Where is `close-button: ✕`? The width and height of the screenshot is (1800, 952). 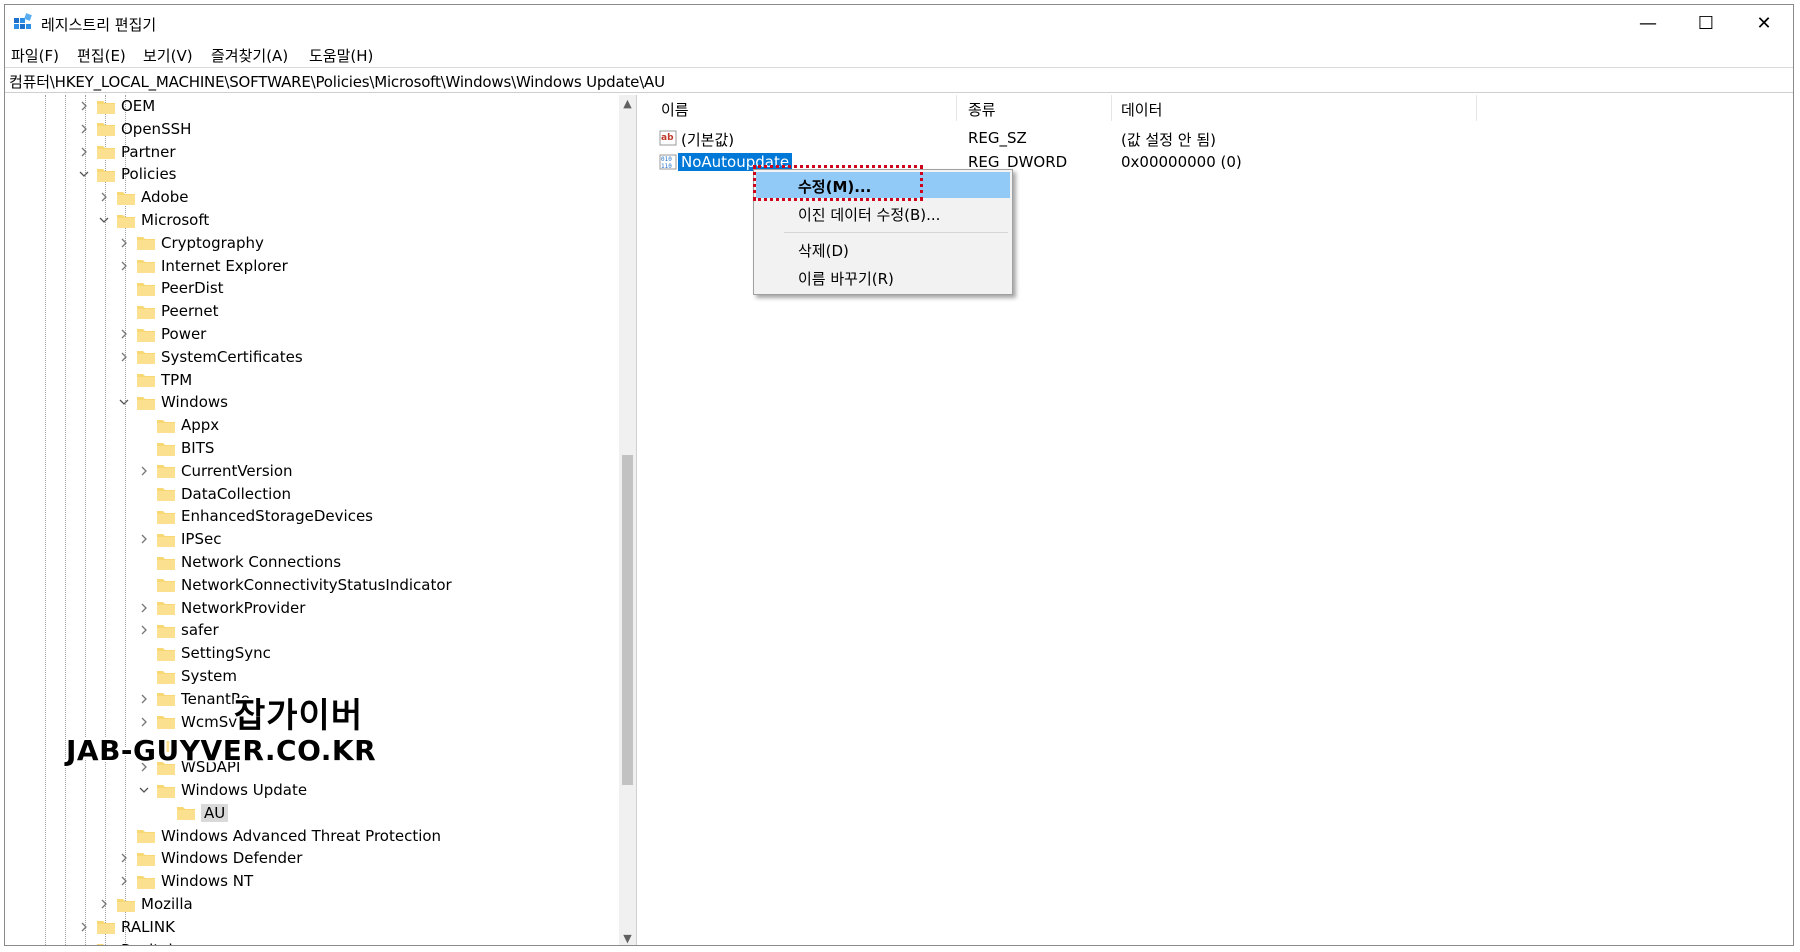 close-button: ✕ is located at coordinates (1764, 23).